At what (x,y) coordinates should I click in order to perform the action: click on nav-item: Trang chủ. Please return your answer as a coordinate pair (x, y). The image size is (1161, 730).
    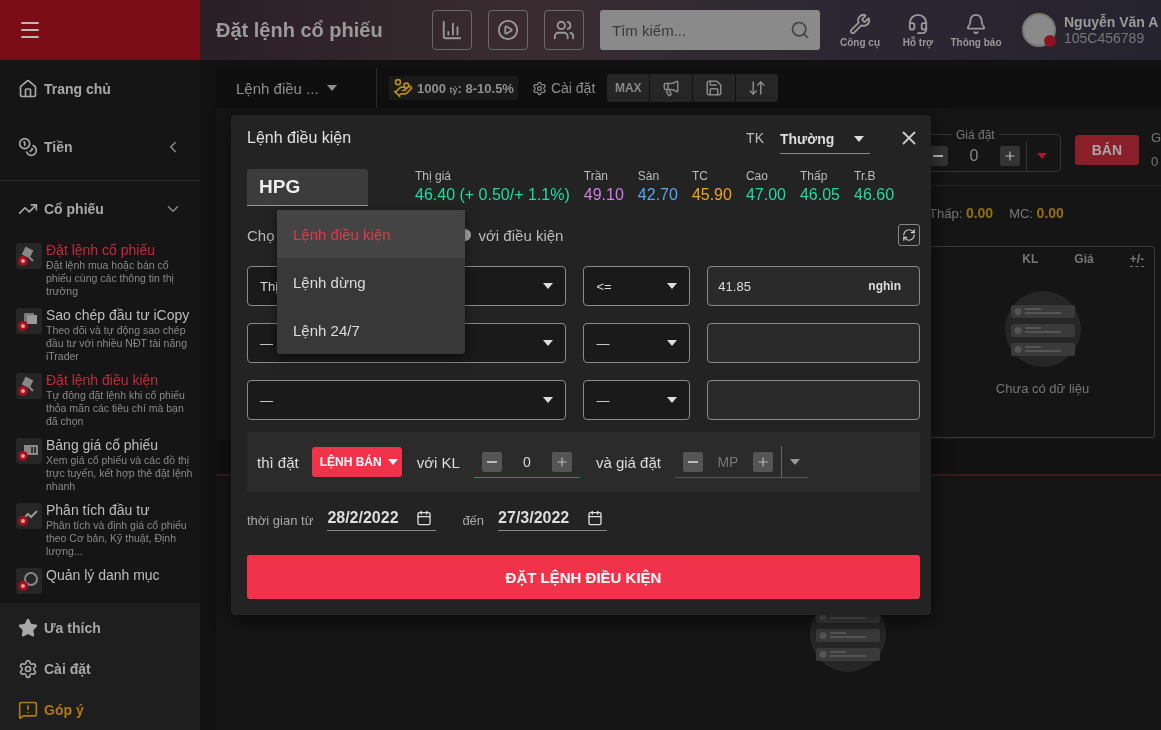
    Looking at the image, I should click on (77, 89).